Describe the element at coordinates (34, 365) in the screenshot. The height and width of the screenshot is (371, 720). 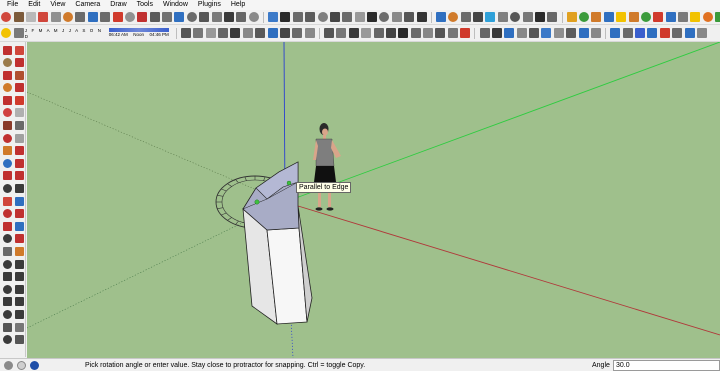
I see `help-icon` at that location.